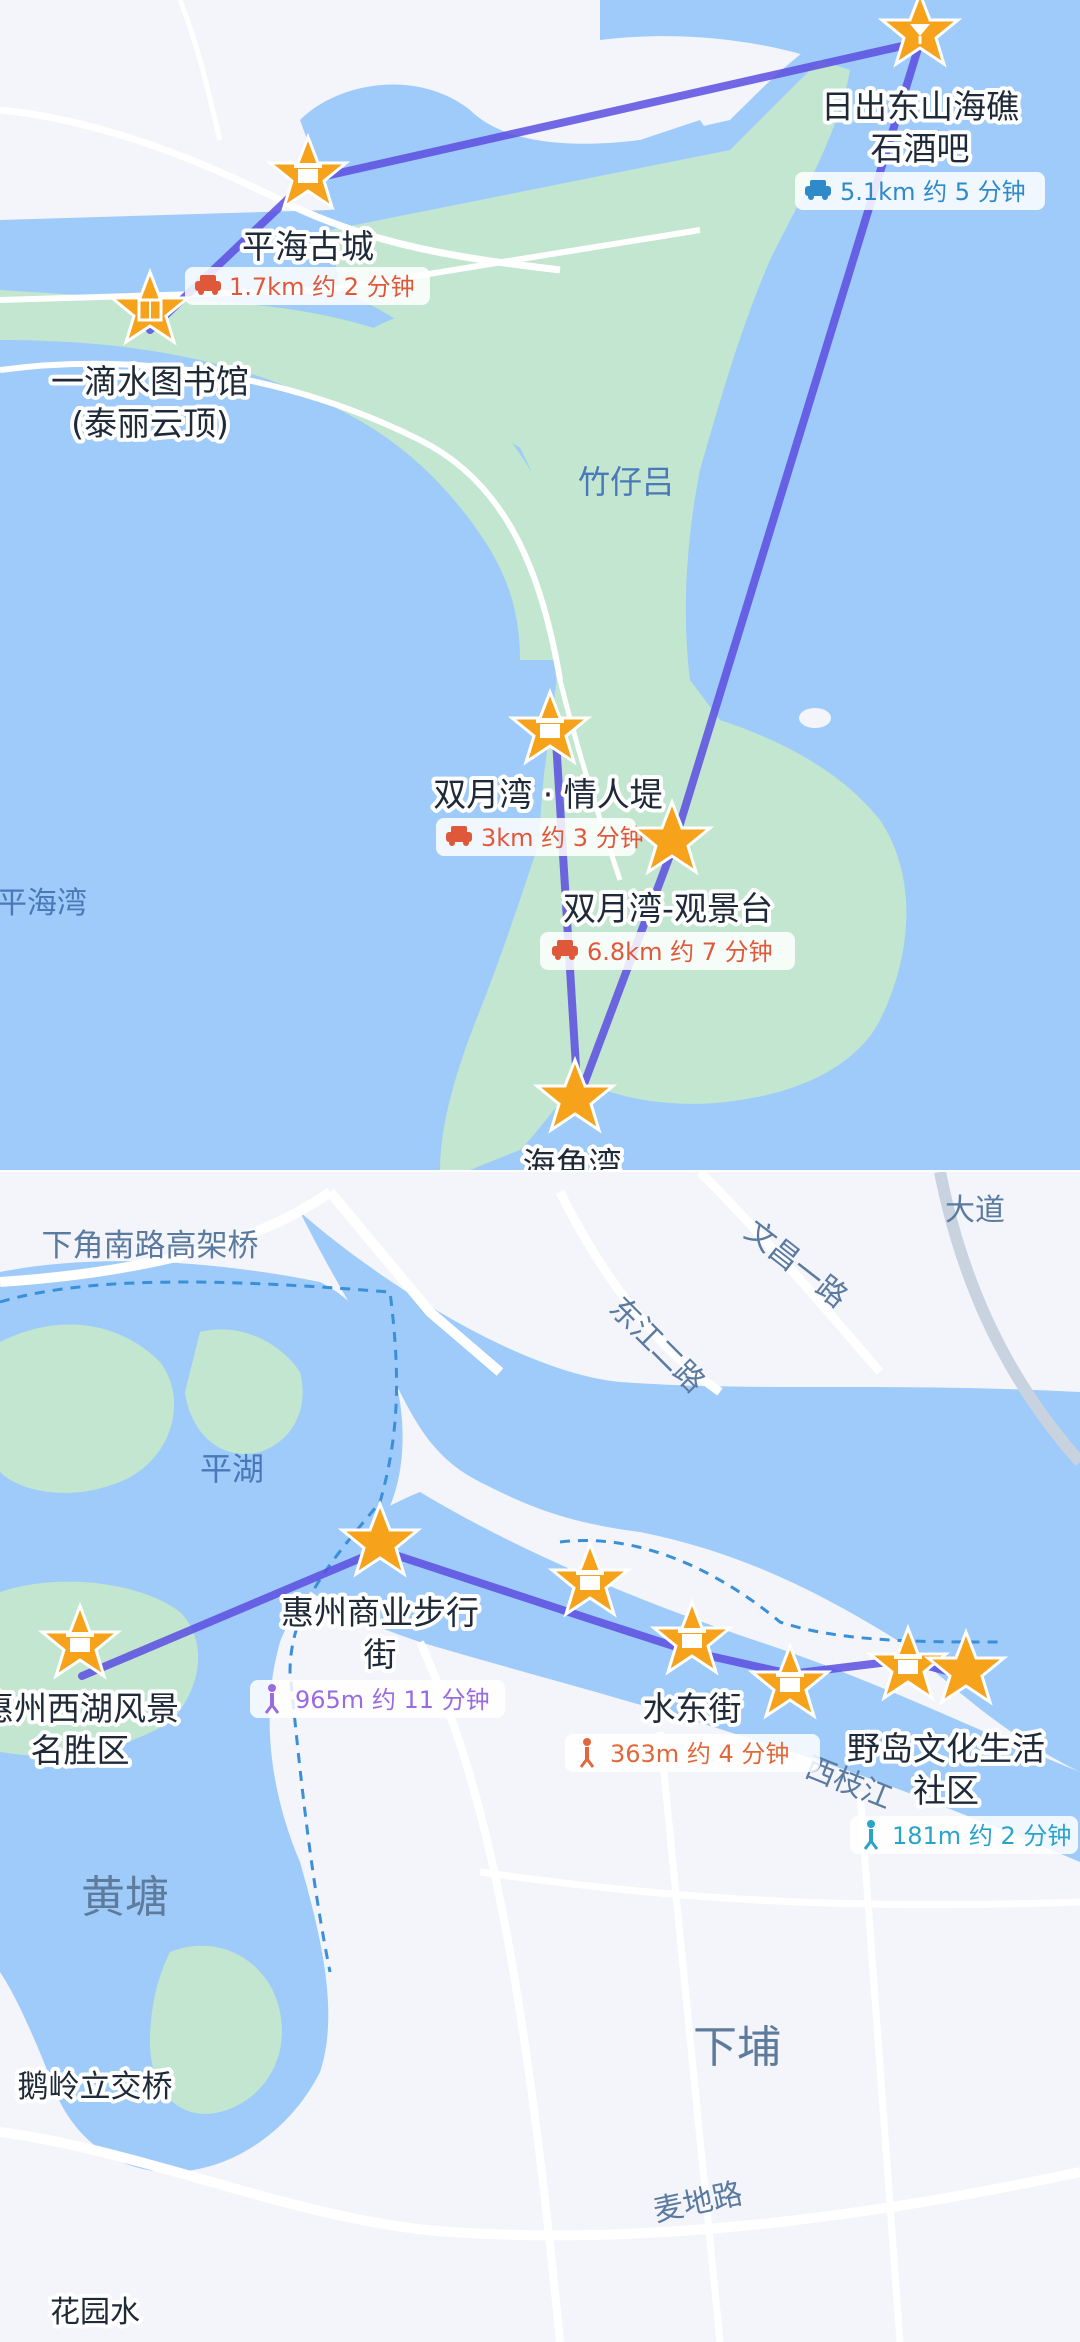 This screenshot has width=1080, height=2342. I want to click on district-label-huangtang: 黄塘, so click(125, 1897).